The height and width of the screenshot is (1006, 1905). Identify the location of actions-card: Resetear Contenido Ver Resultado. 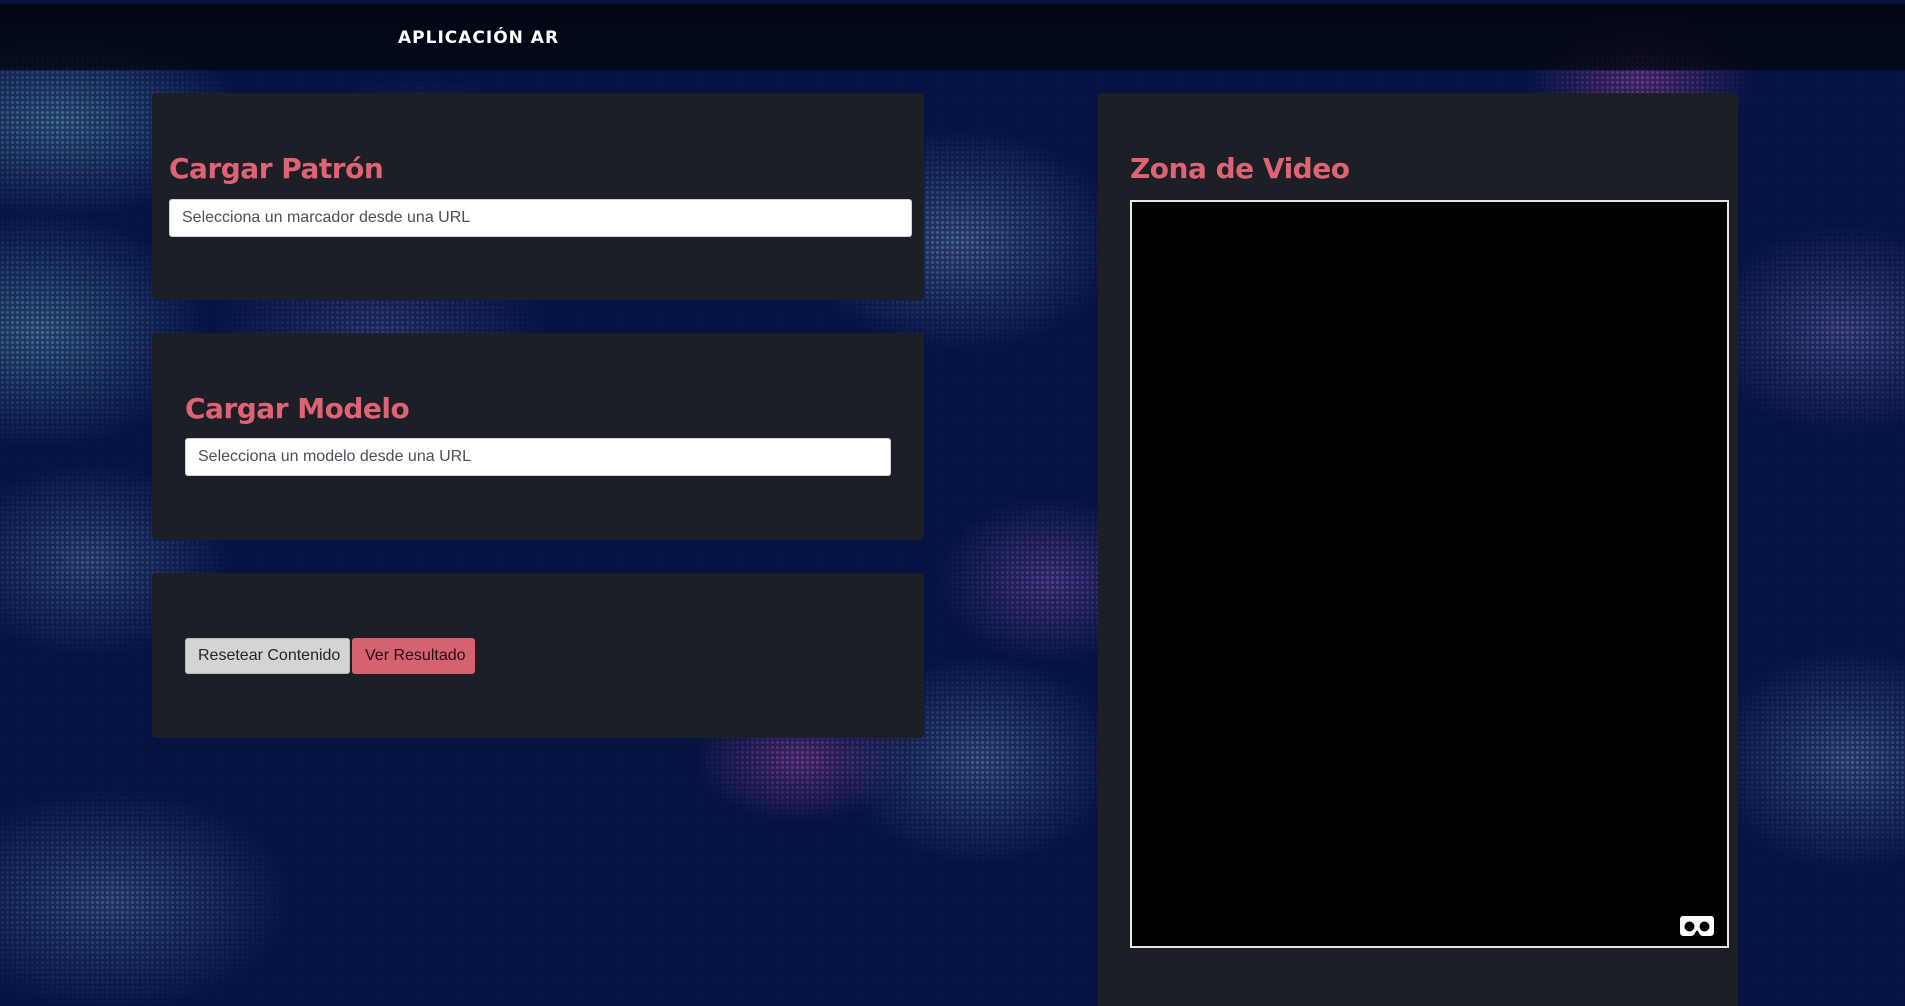
(538, 655).